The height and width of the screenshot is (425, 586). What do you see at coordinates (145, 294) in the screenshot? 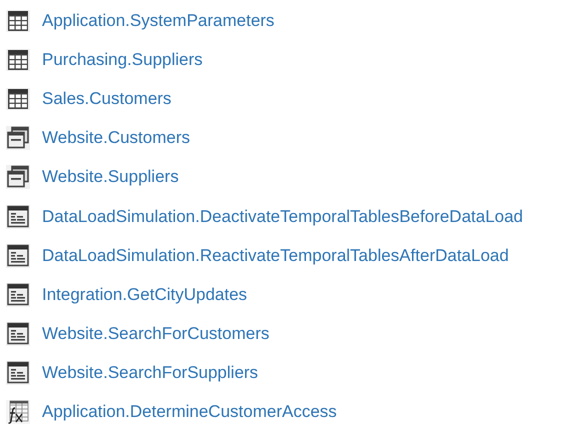
I see `object-link: Integration.GetCityUpdates` at bounding box center [145, 294].